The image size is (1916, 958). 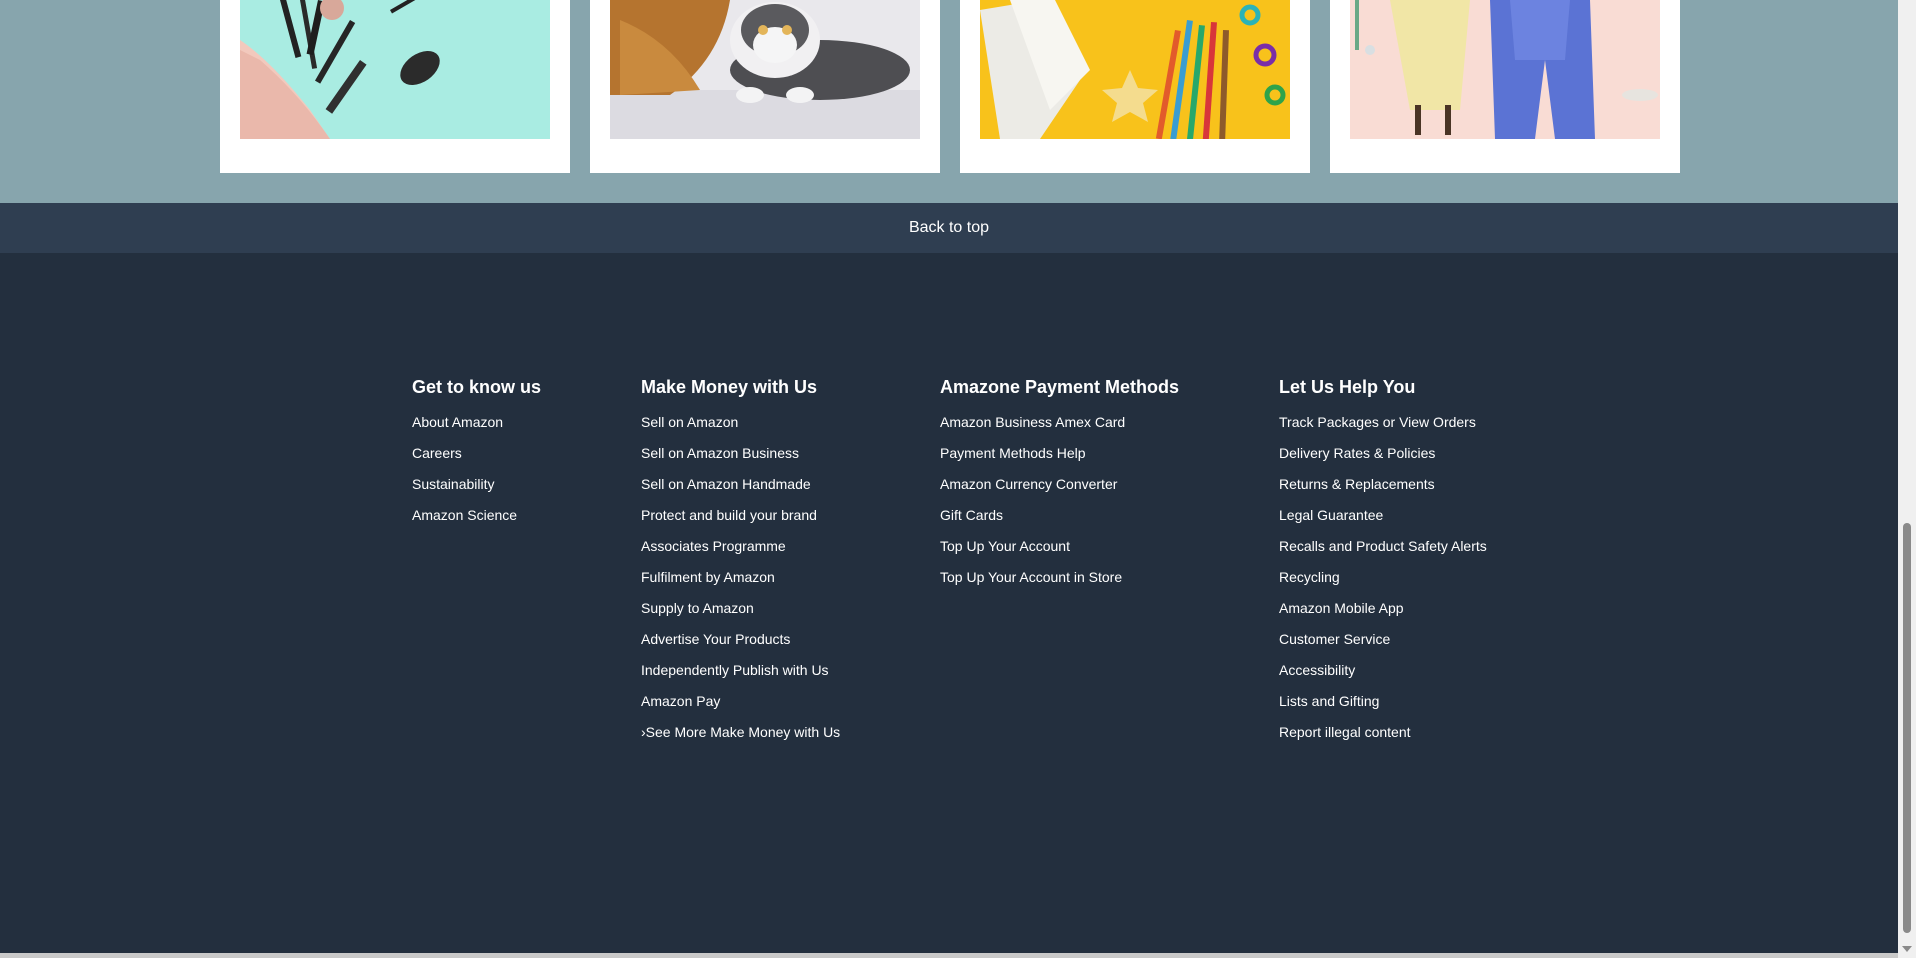 I want to click on footer-column-heading: Get to know us, so click(x=477, y=387).